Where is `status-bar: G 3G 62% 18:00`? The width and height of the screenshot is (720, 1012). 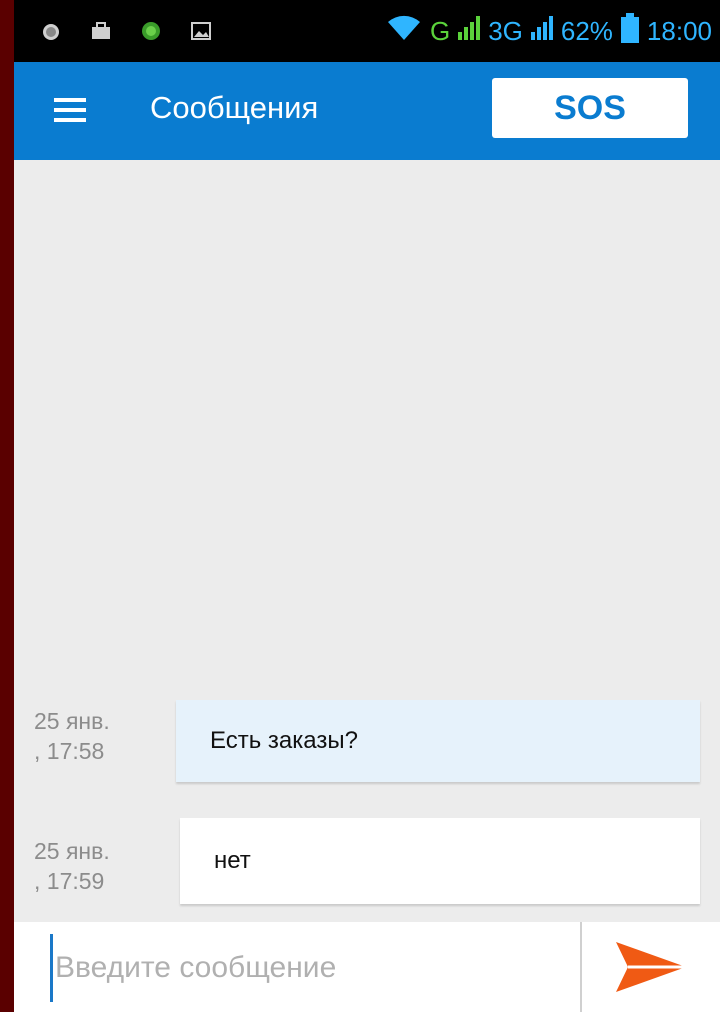 status-bar: G 3G 62% 18:00 is located at coordinates (367, 31).